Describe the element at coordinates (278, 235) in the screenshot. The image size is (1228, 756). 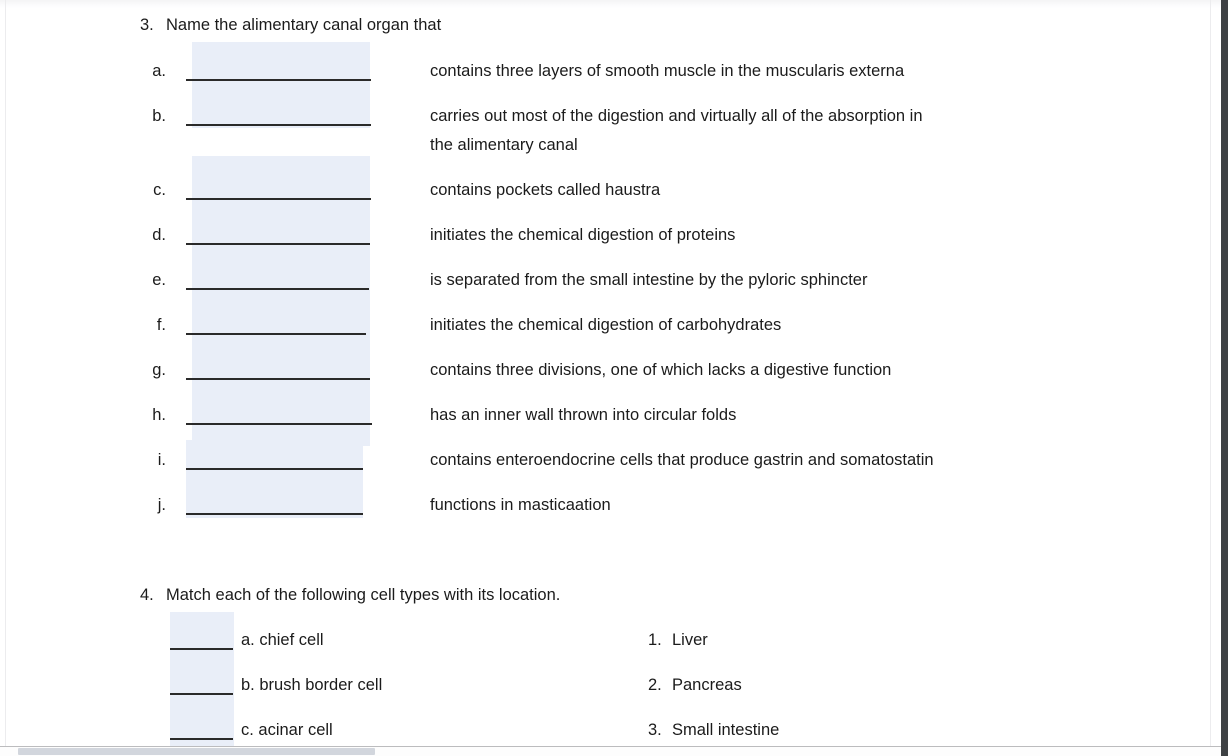
I see `answer-blank-d` at that location.